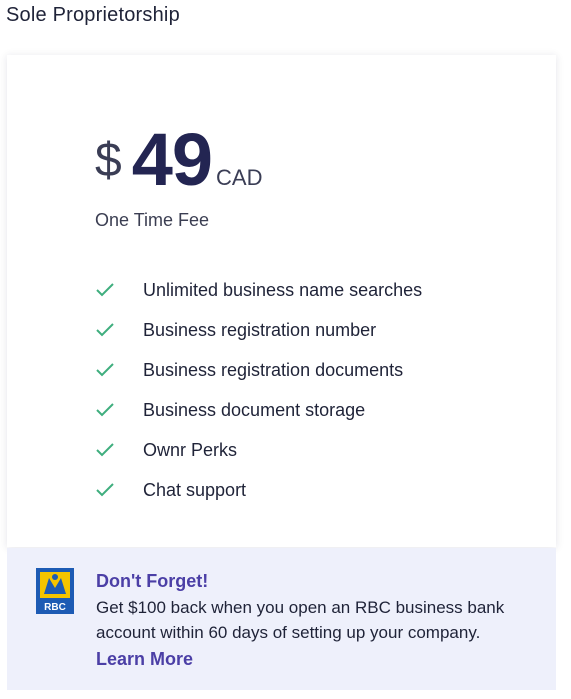 The image size is (571, 699). I want to click on list-item: Unlimited business name searches, so click(258, 290).